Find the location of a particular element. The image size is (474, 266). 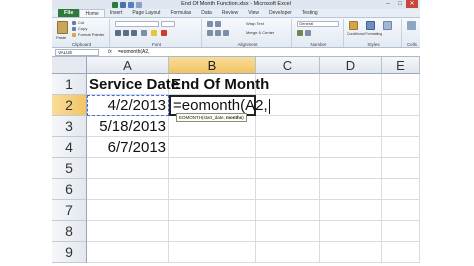

close-button: ✕ is located at coordinates (412, 4).